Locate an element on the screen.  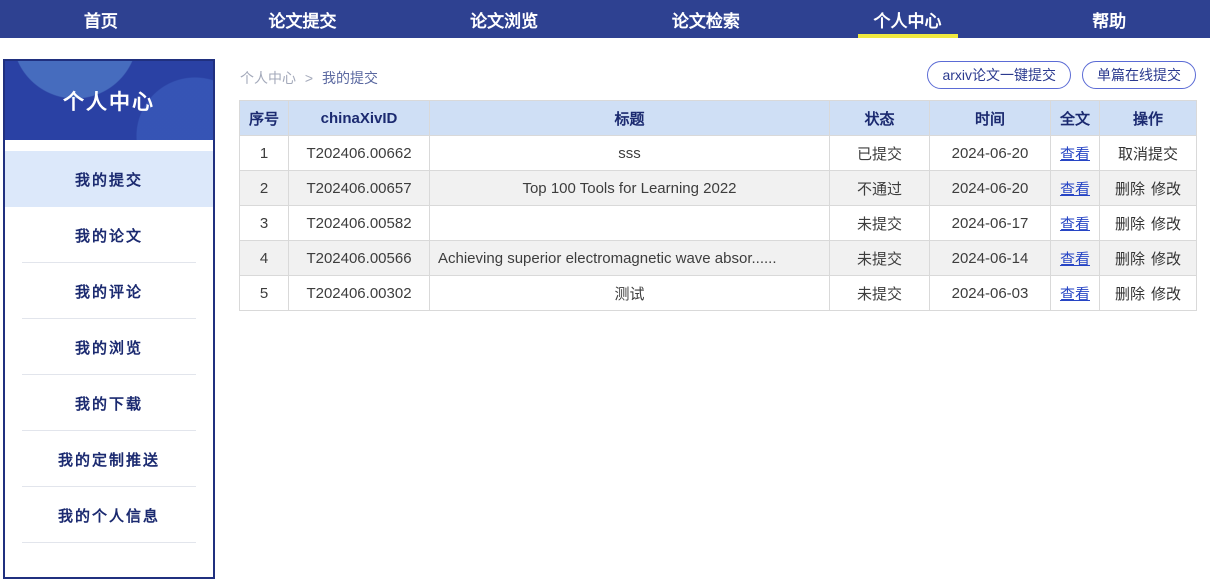
cell-date: 2024-06-03 is located at coordinates (990, 293).